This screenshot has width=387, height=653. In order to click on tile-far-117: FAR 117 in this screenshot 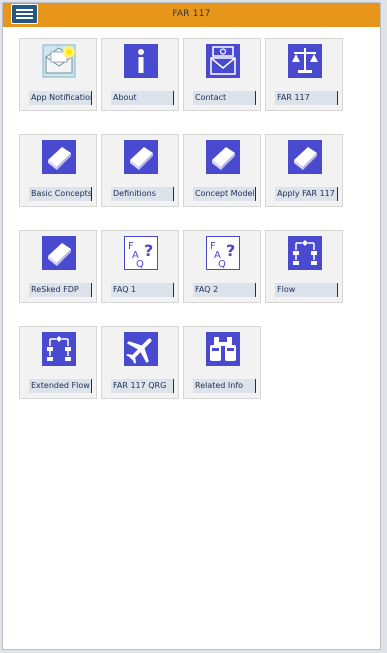, I will do `click(304, 74)`.